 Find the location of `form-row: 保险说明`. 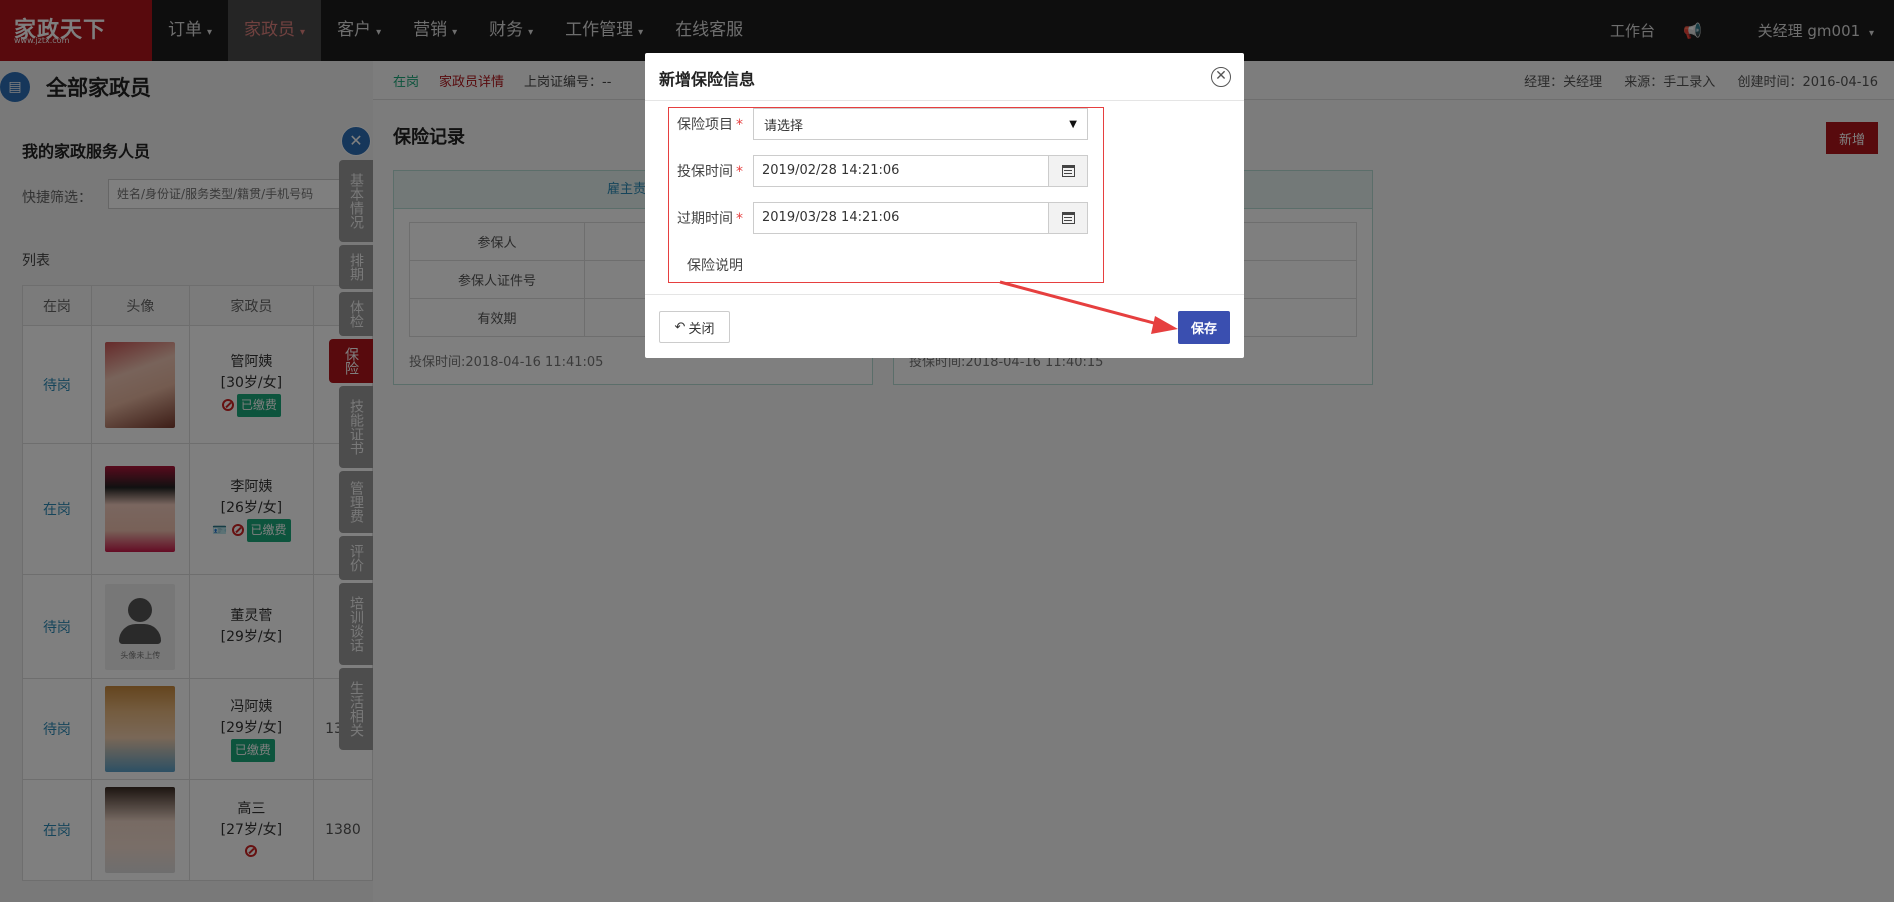

form-row: 保险说明 is located at coordinates (711, 265).